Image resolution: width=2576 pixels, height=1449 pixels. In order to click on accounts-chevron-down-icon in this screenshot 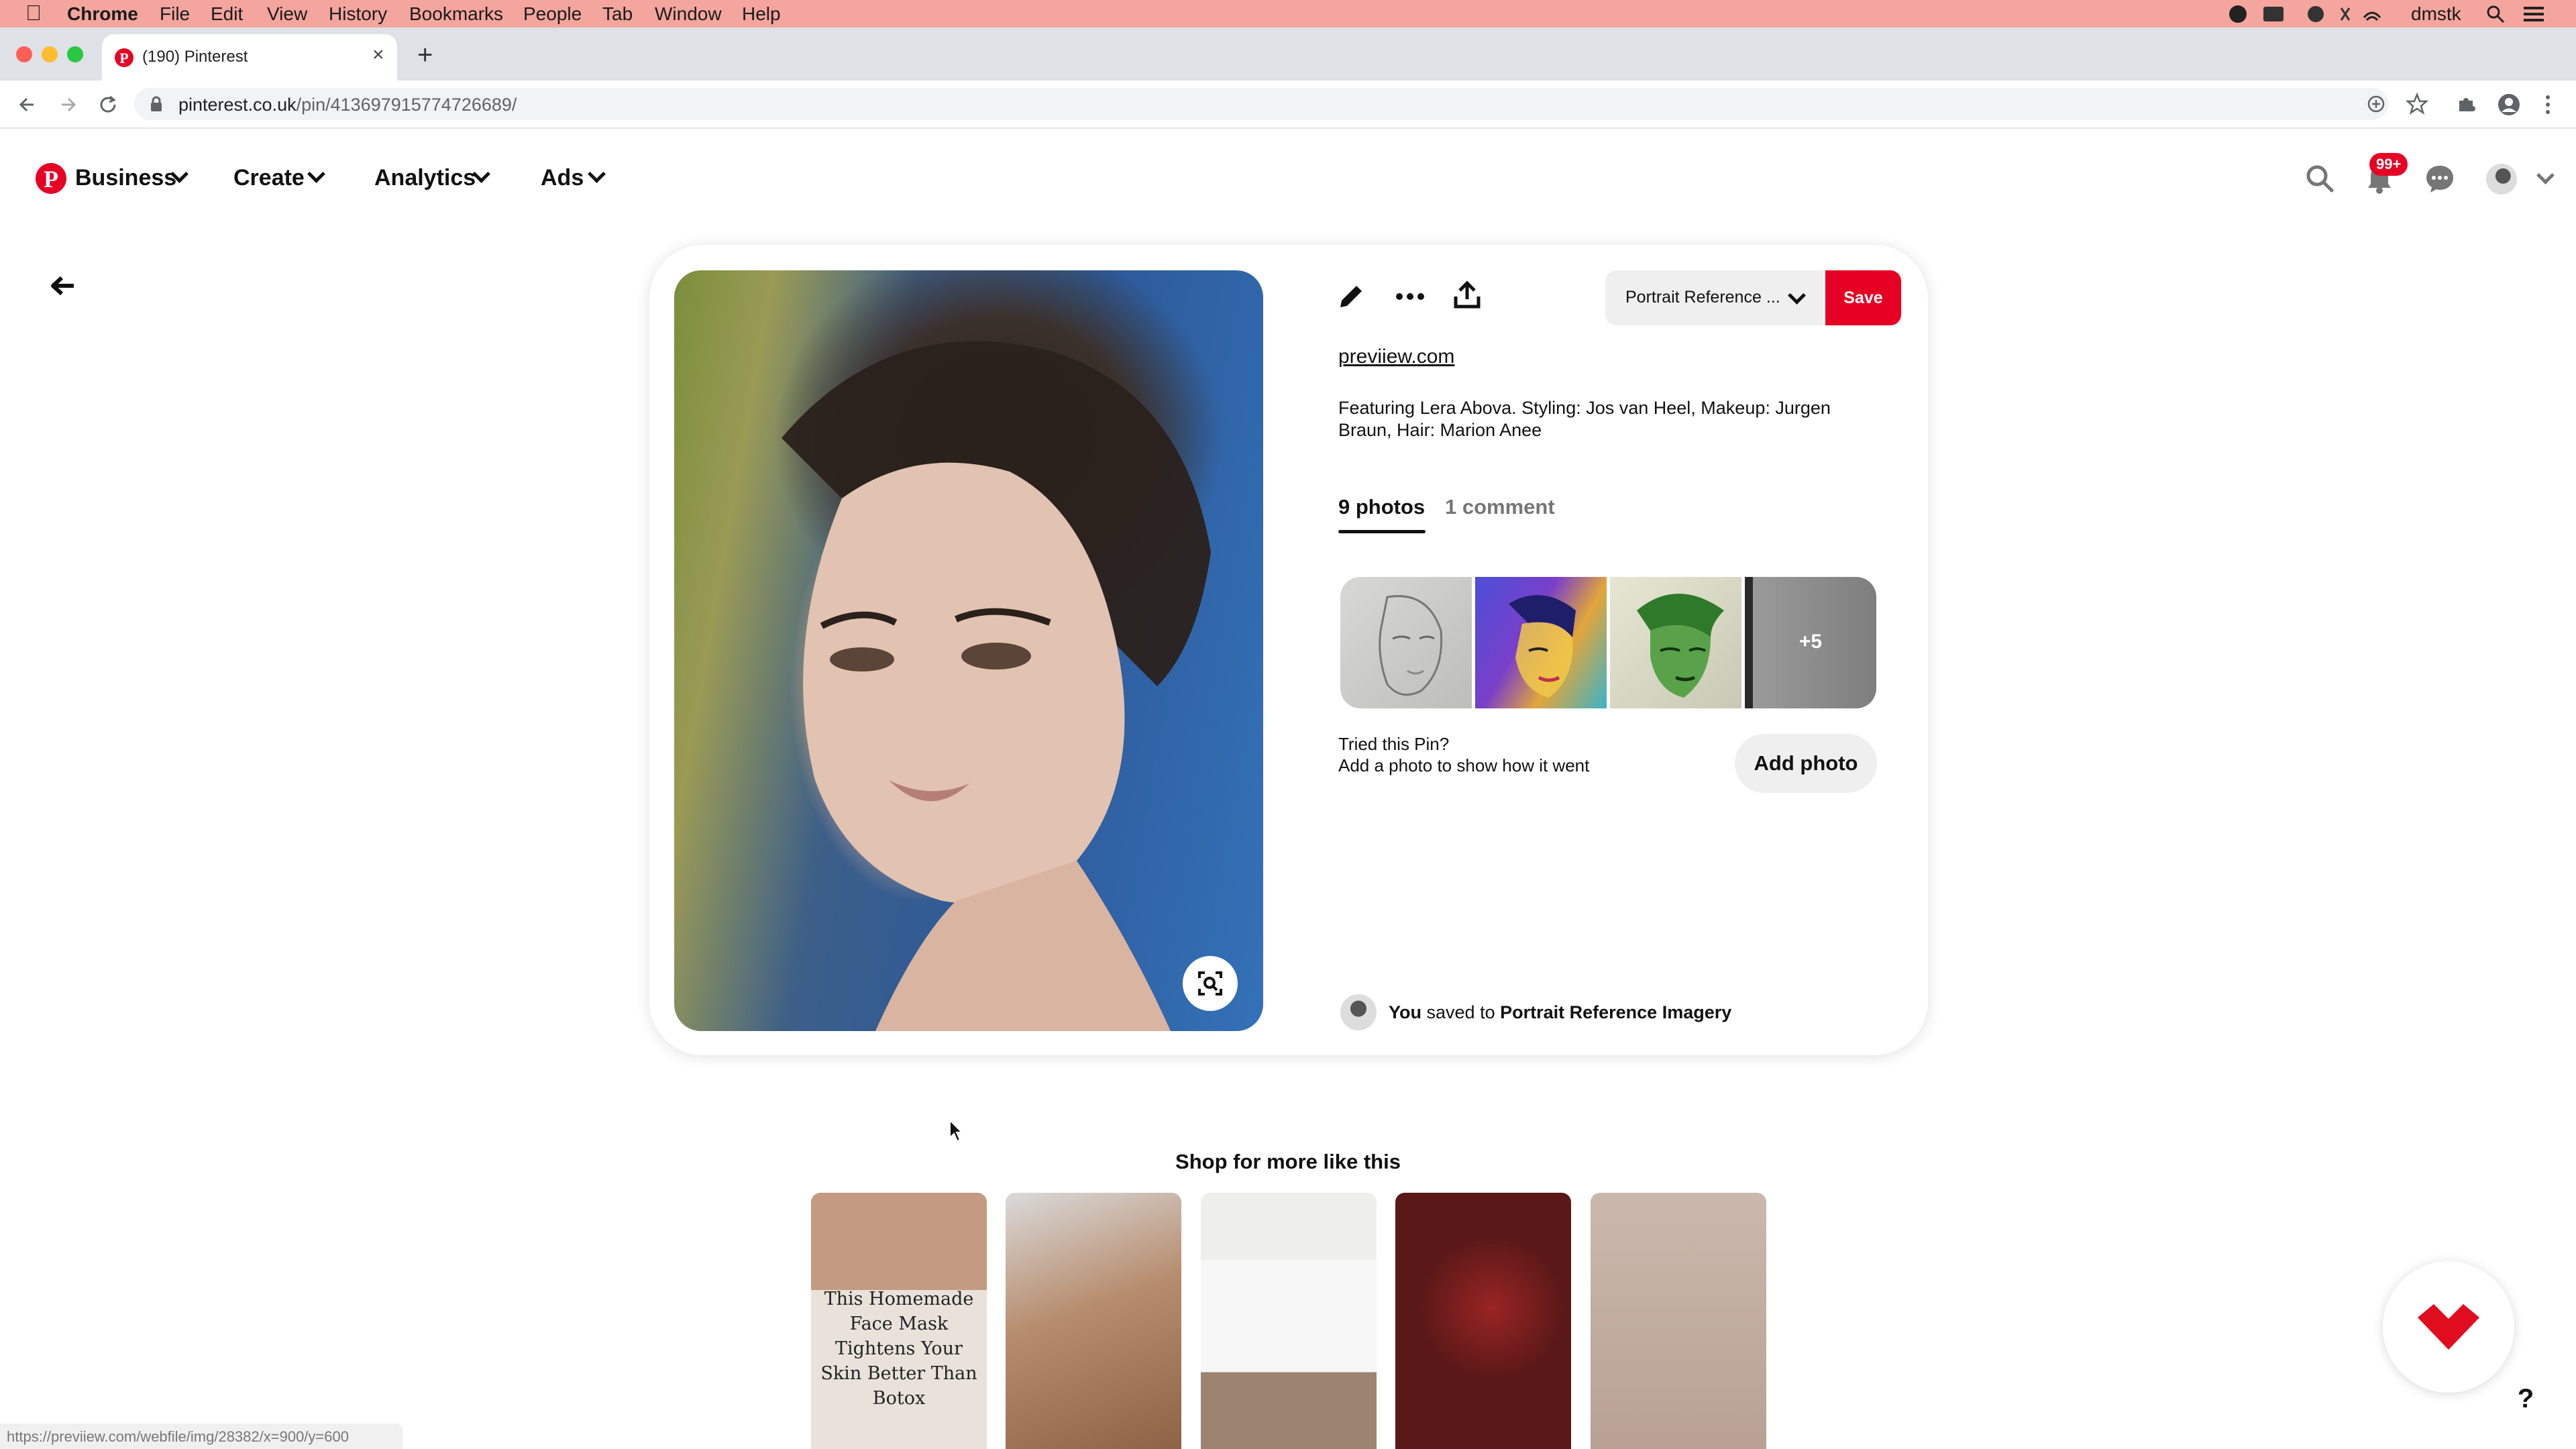, I will do `click(2545, 175)`.